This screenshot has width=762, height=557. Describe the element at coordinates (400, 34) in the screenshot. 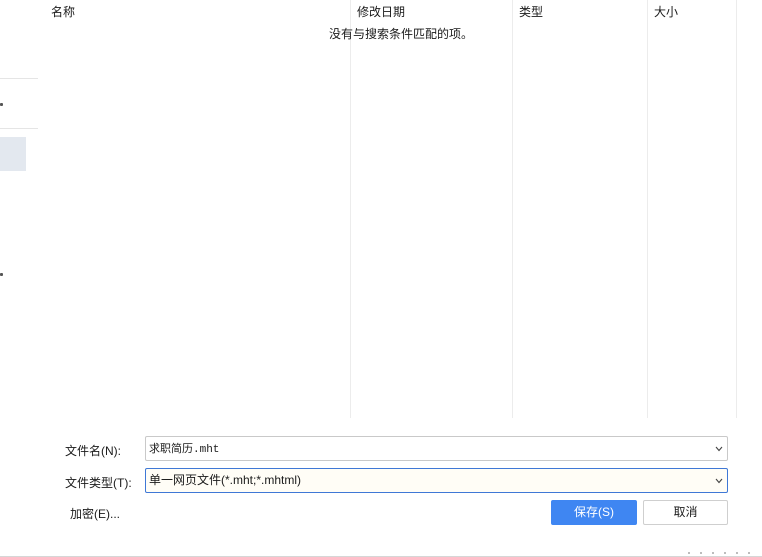

I see `empty-results-message: 没有与搜索条件匹配的项。` at that location.